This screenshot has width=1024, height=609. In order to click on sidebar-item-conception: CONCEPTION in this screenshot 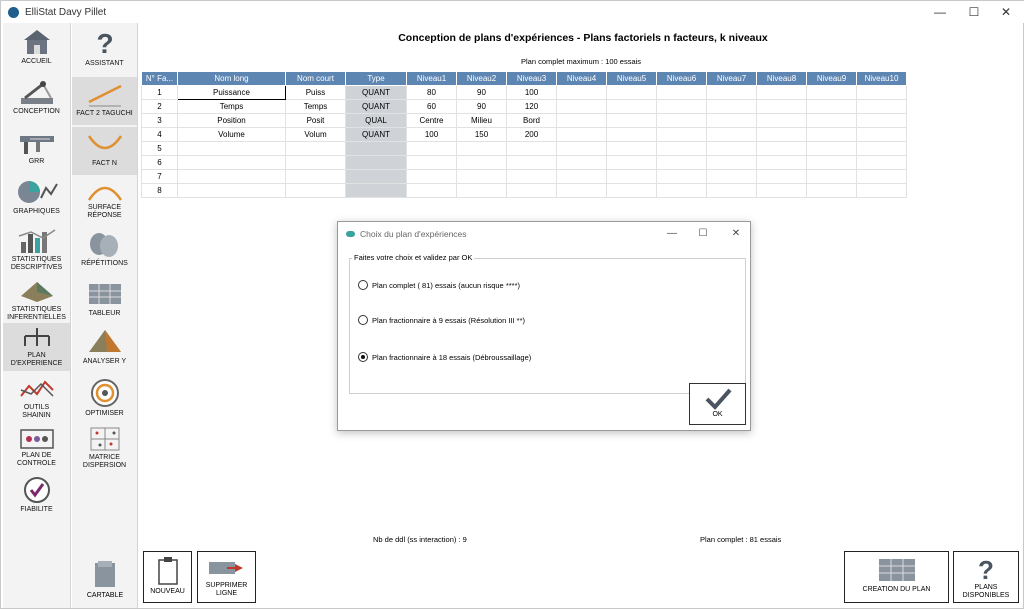, I will do `click(36, 99)`.